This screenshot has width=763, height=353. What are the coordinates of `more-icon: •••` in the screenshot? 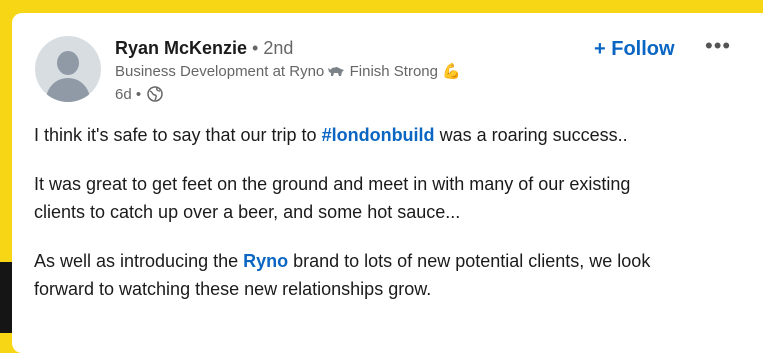 It's located at (722, 46).